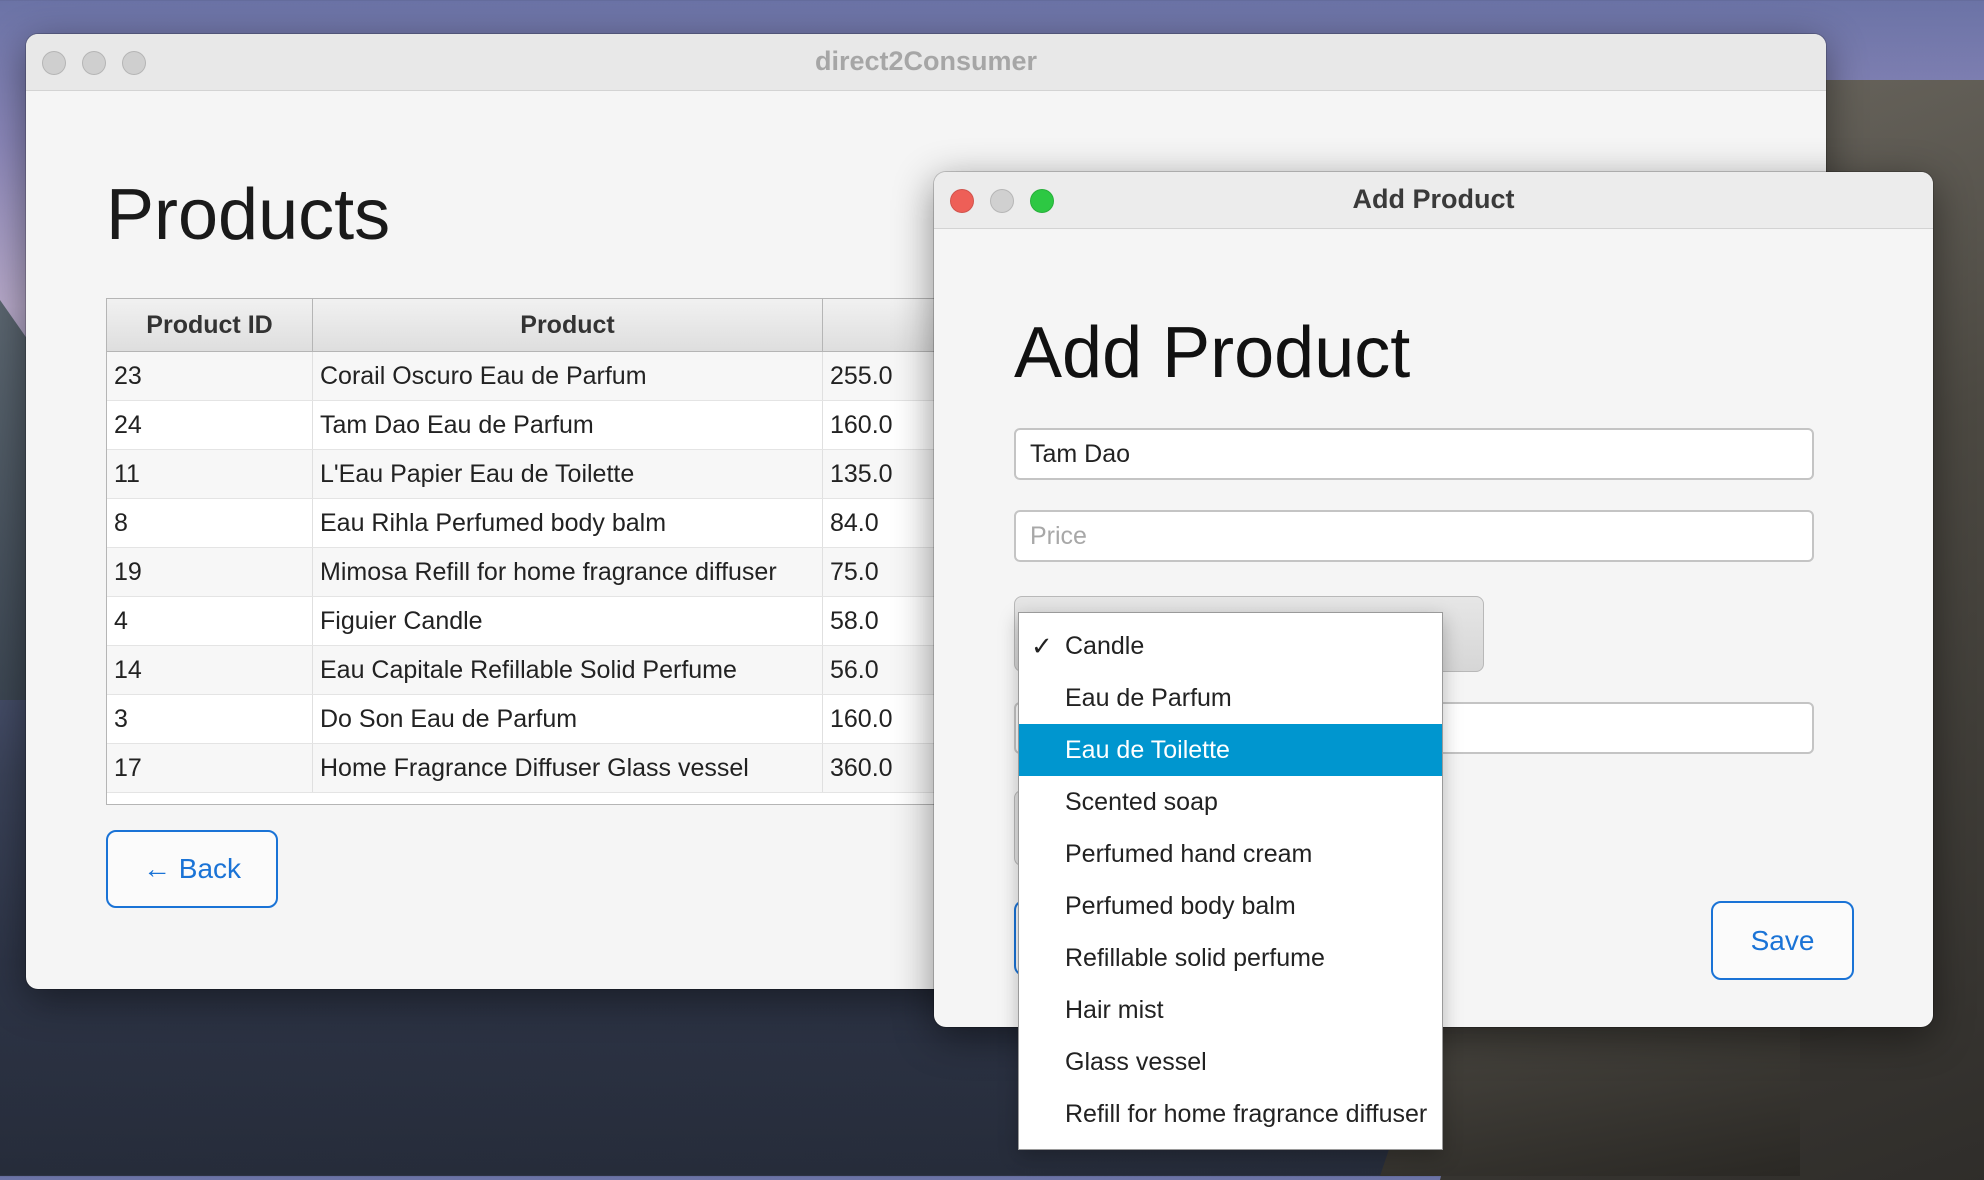  I want to click on dropdown-option: Perfumed body balm, so click(1230, 906).